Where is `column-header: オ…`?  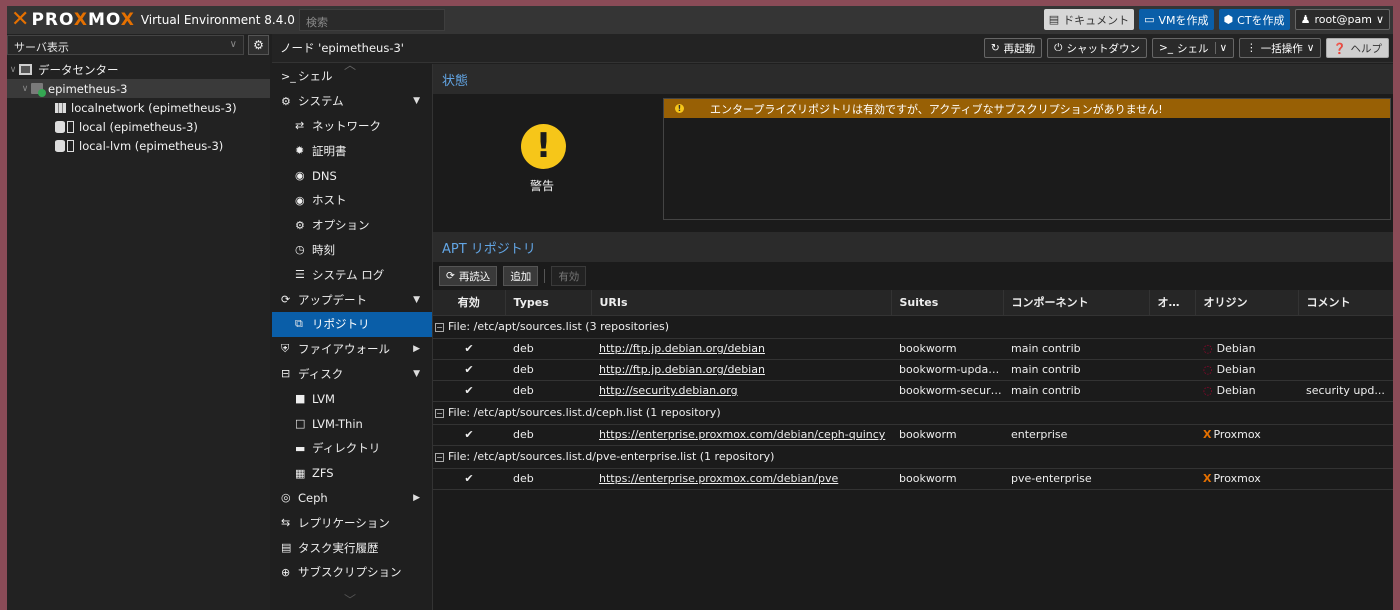
column-header: オ… is located at coordinates (1172, 303).